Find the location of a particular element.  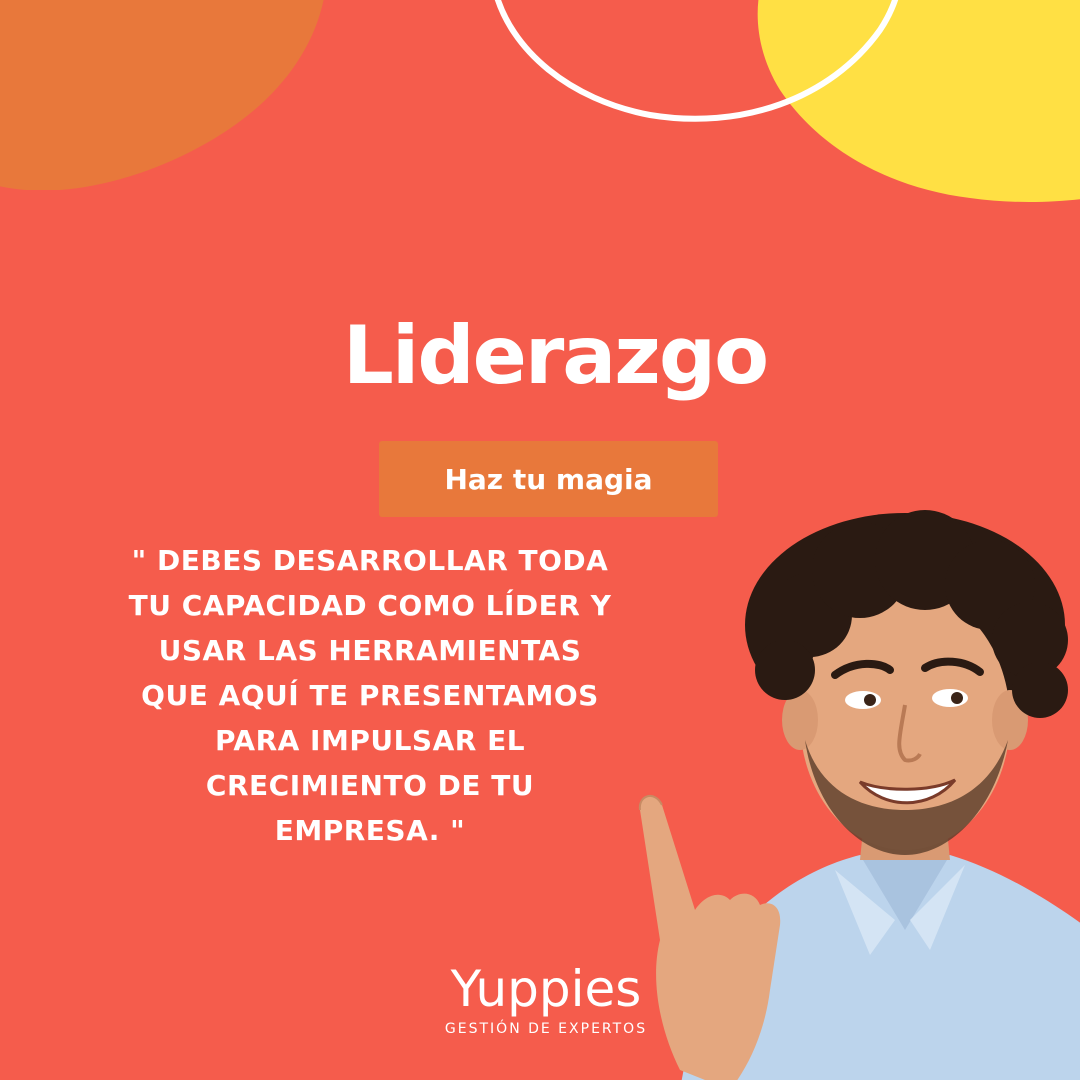

quote-line: USAR LAS HERRAMIENTAS is located at coordinates (370, 650).